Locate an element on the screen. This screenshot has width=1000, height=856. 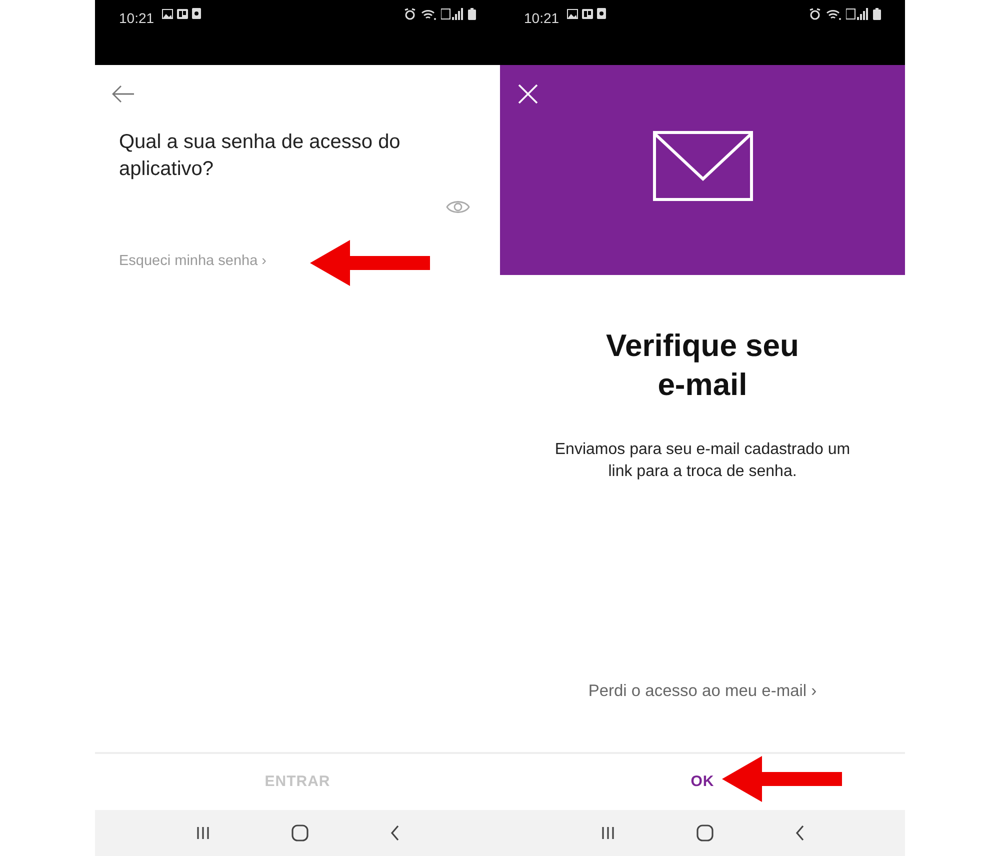
action-button: OK is located at coordinates (702, 782).